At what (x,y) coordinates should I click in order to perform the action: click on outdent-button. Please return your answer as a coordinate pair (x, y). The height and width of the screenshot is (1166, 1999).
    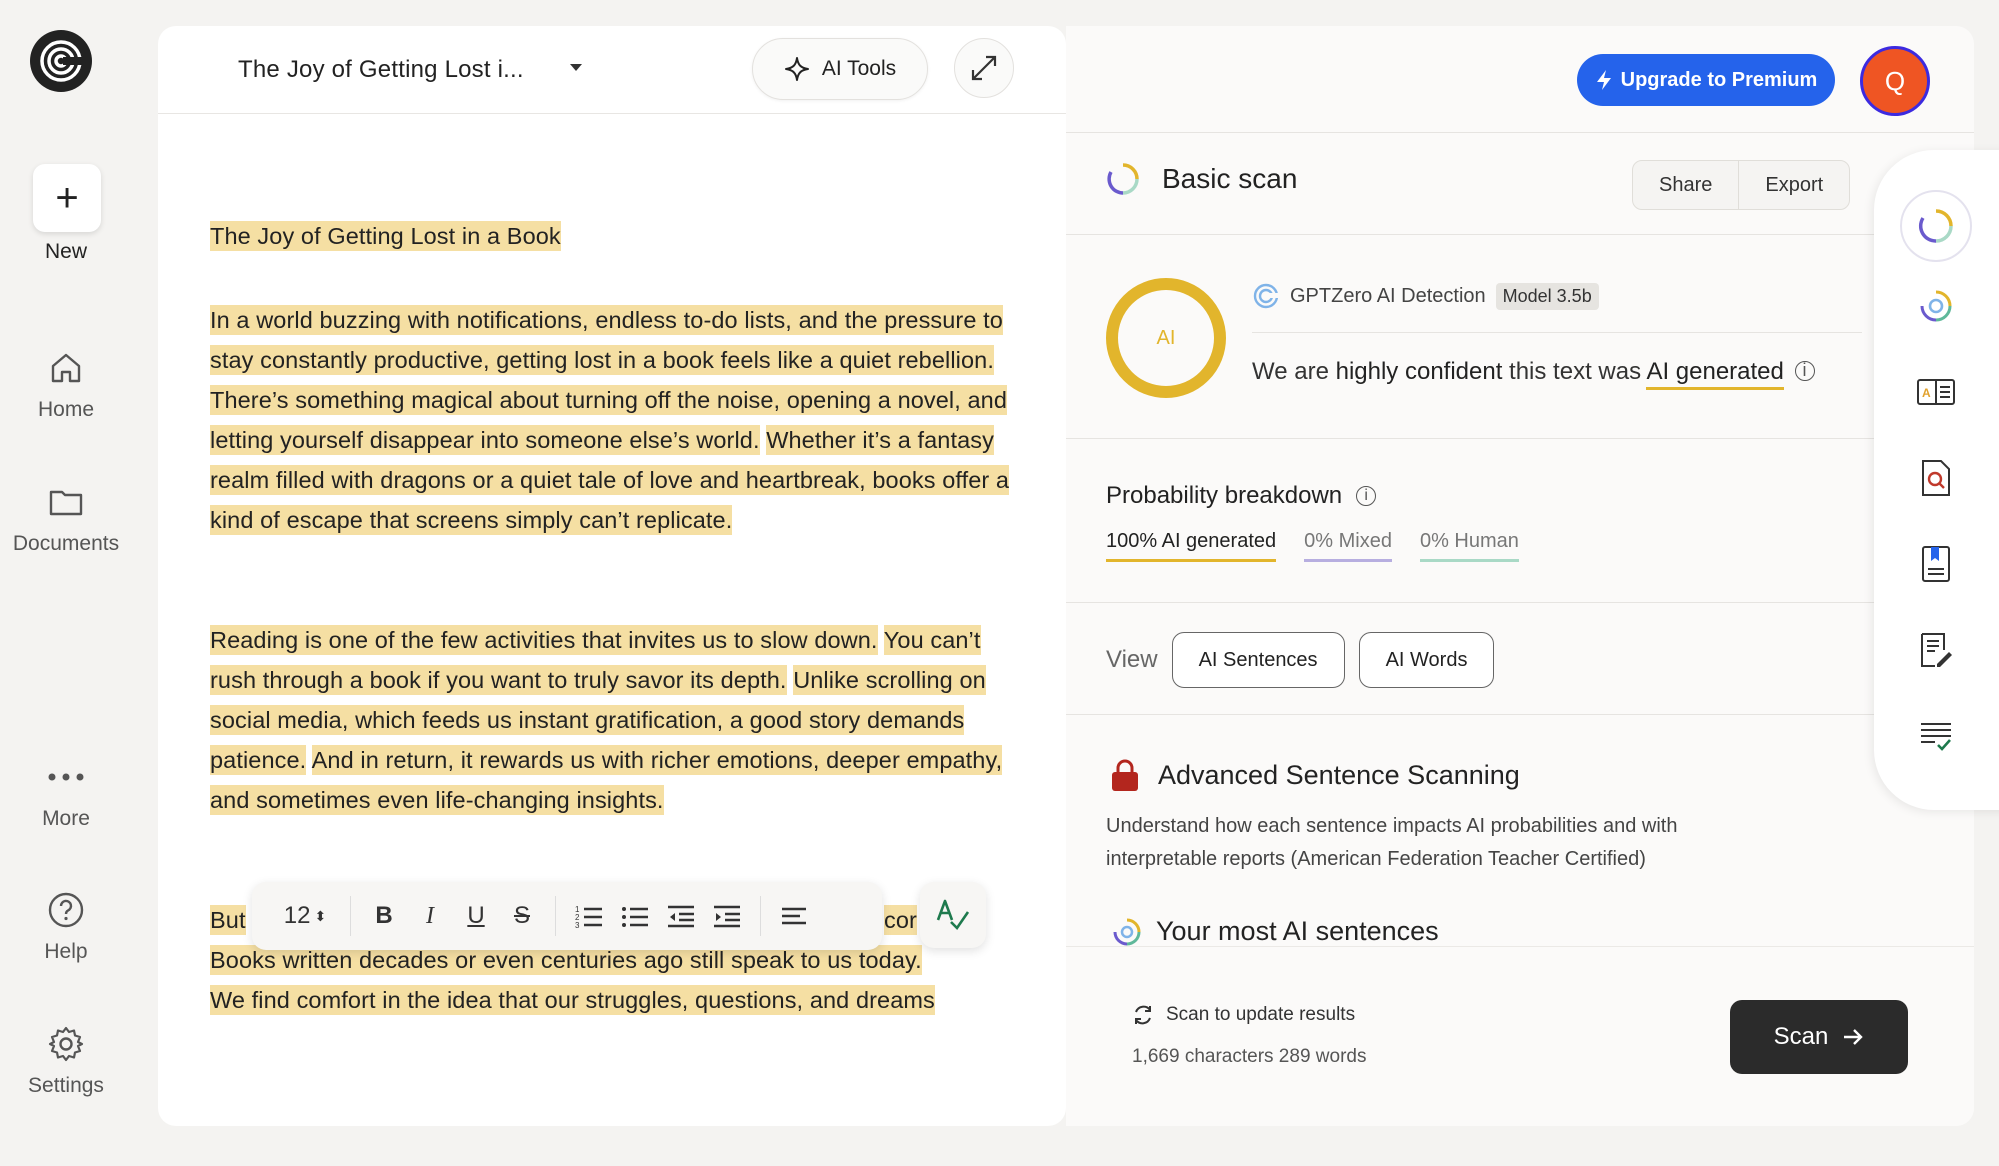
    Looking at the image, I should click on (681, 916).